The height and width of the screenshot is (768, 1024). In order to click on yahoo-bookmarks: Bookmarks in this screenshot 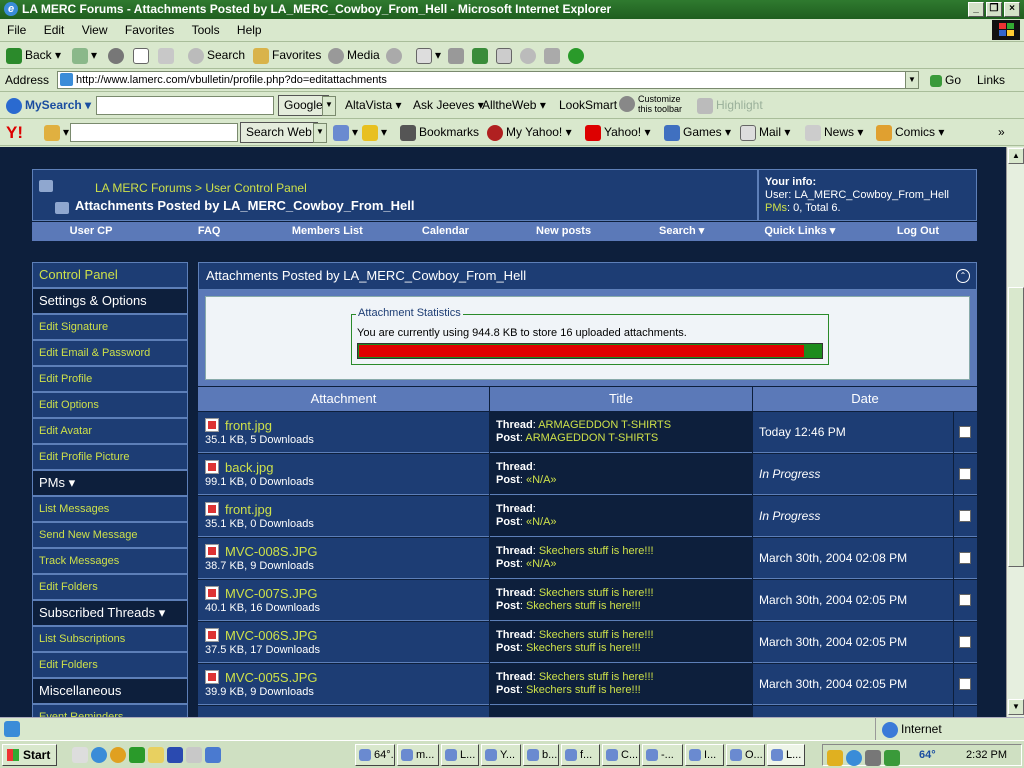, I will do `click(439, 132)`.